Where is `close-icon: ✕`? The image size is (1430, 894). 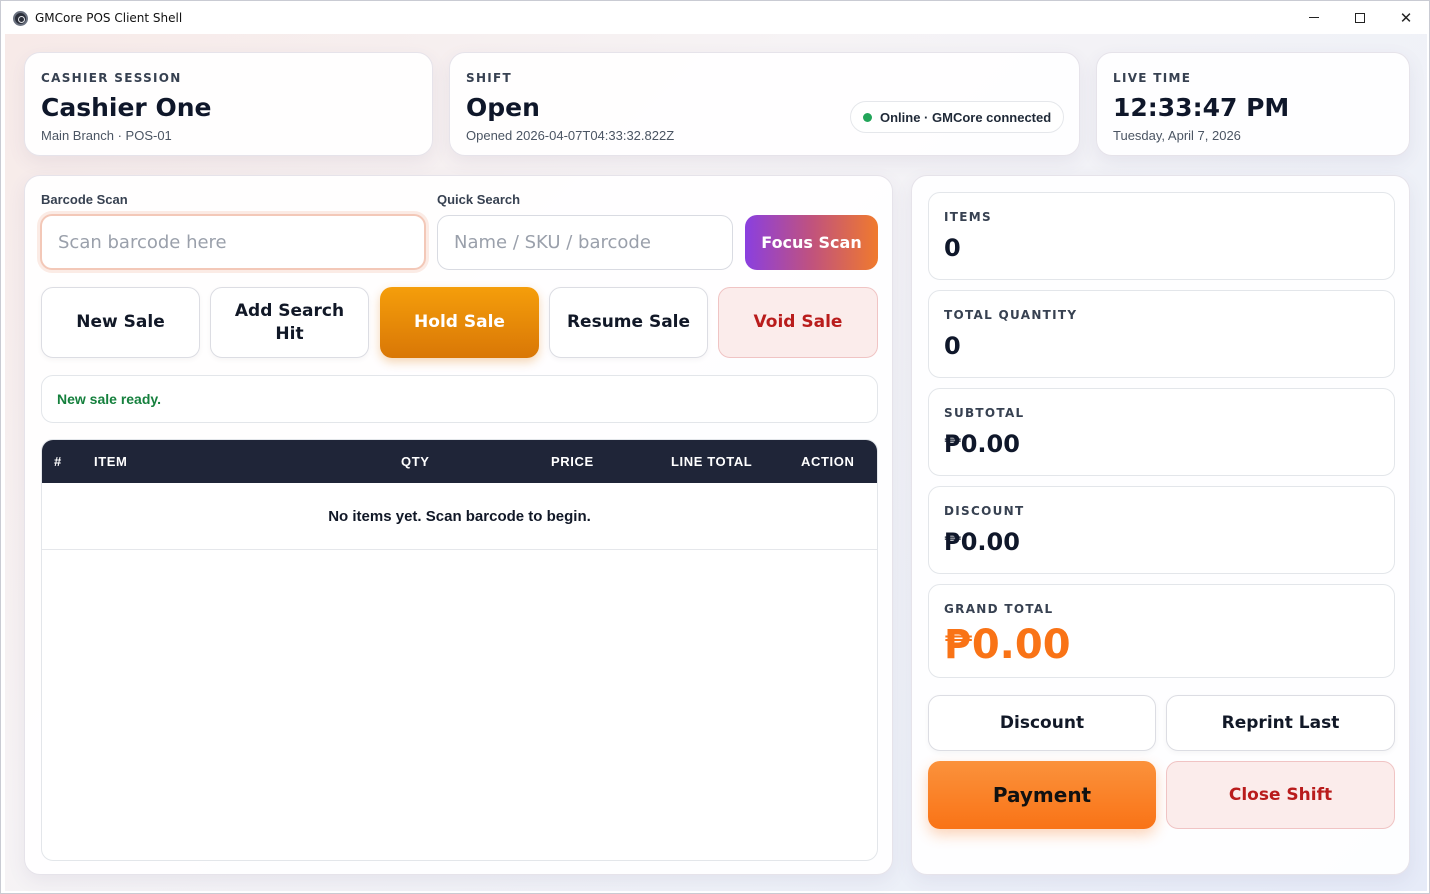
close-icon: ✕ is located at coordinates (1406, 18).